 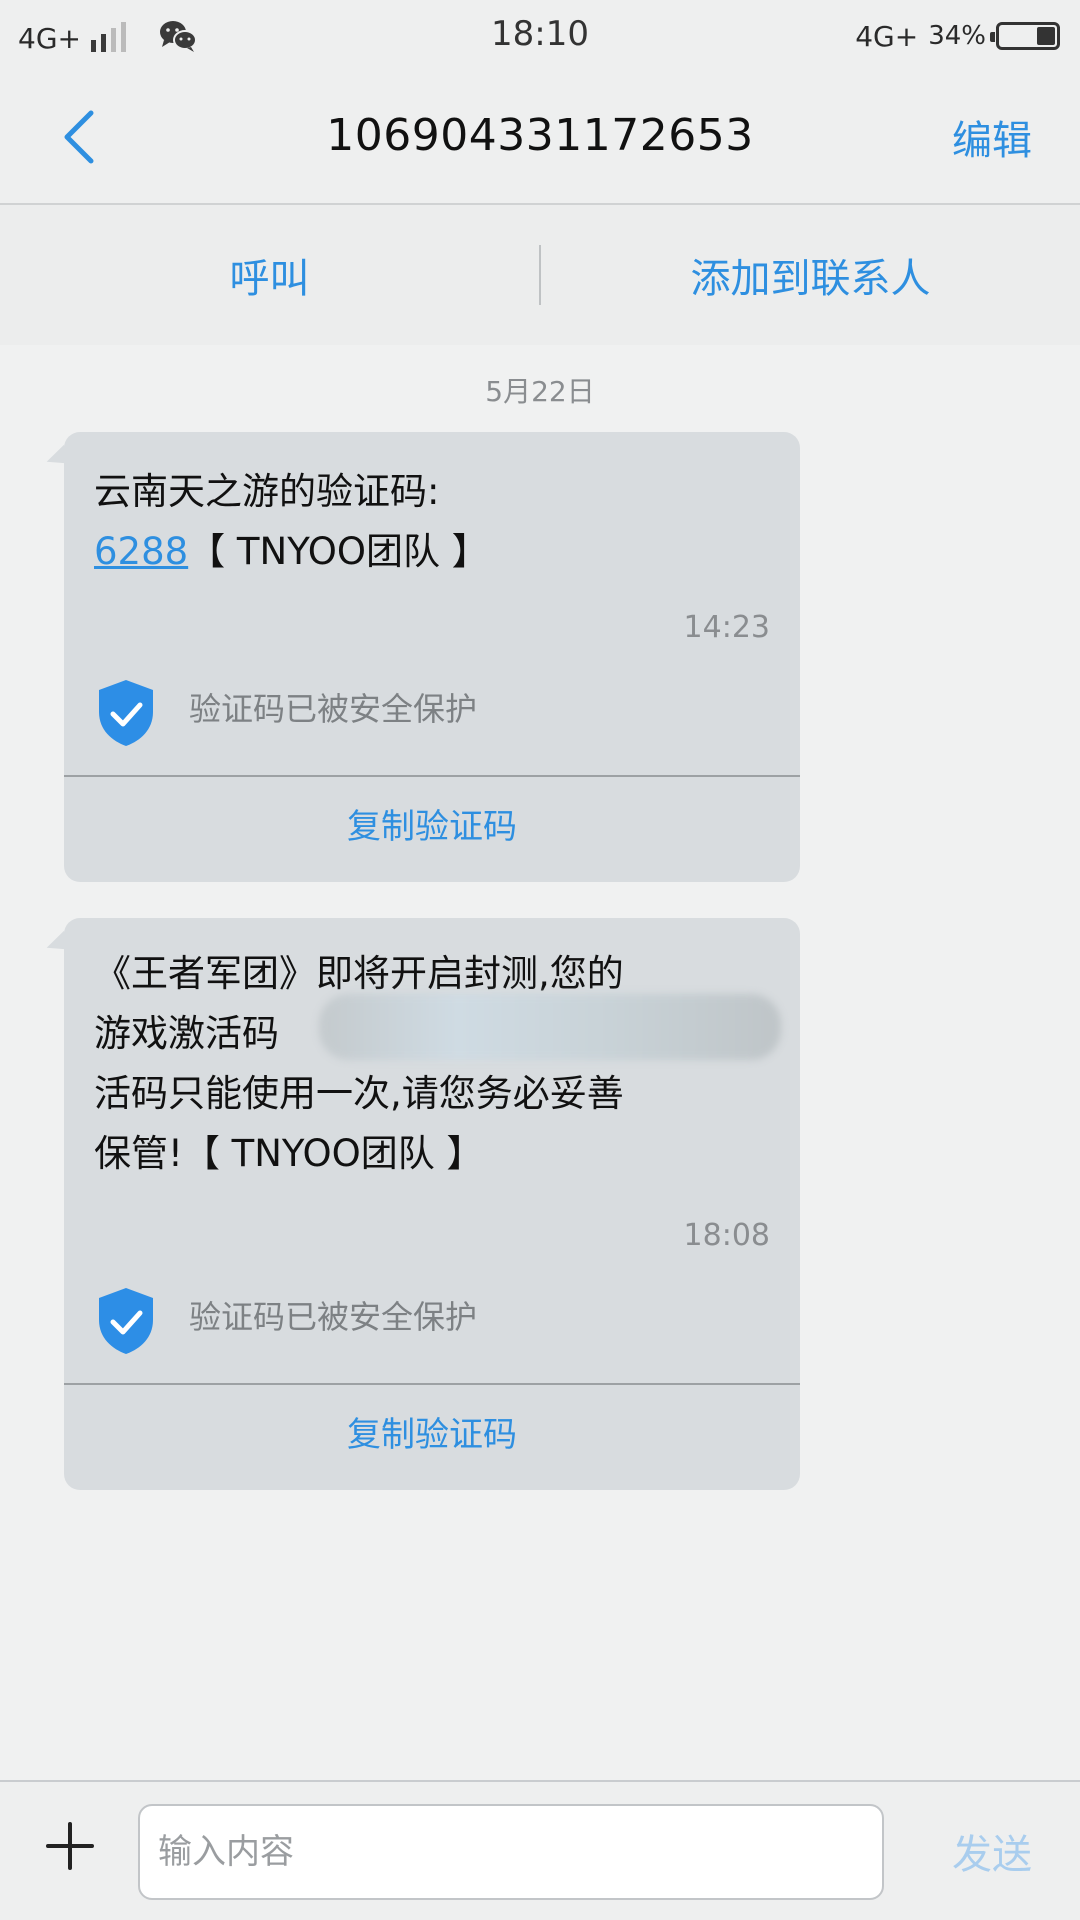 What do you see at coordinates (887, 36) in the screenshot?
I see `network-type-right: 4G+` at bounding box center [887, 36].